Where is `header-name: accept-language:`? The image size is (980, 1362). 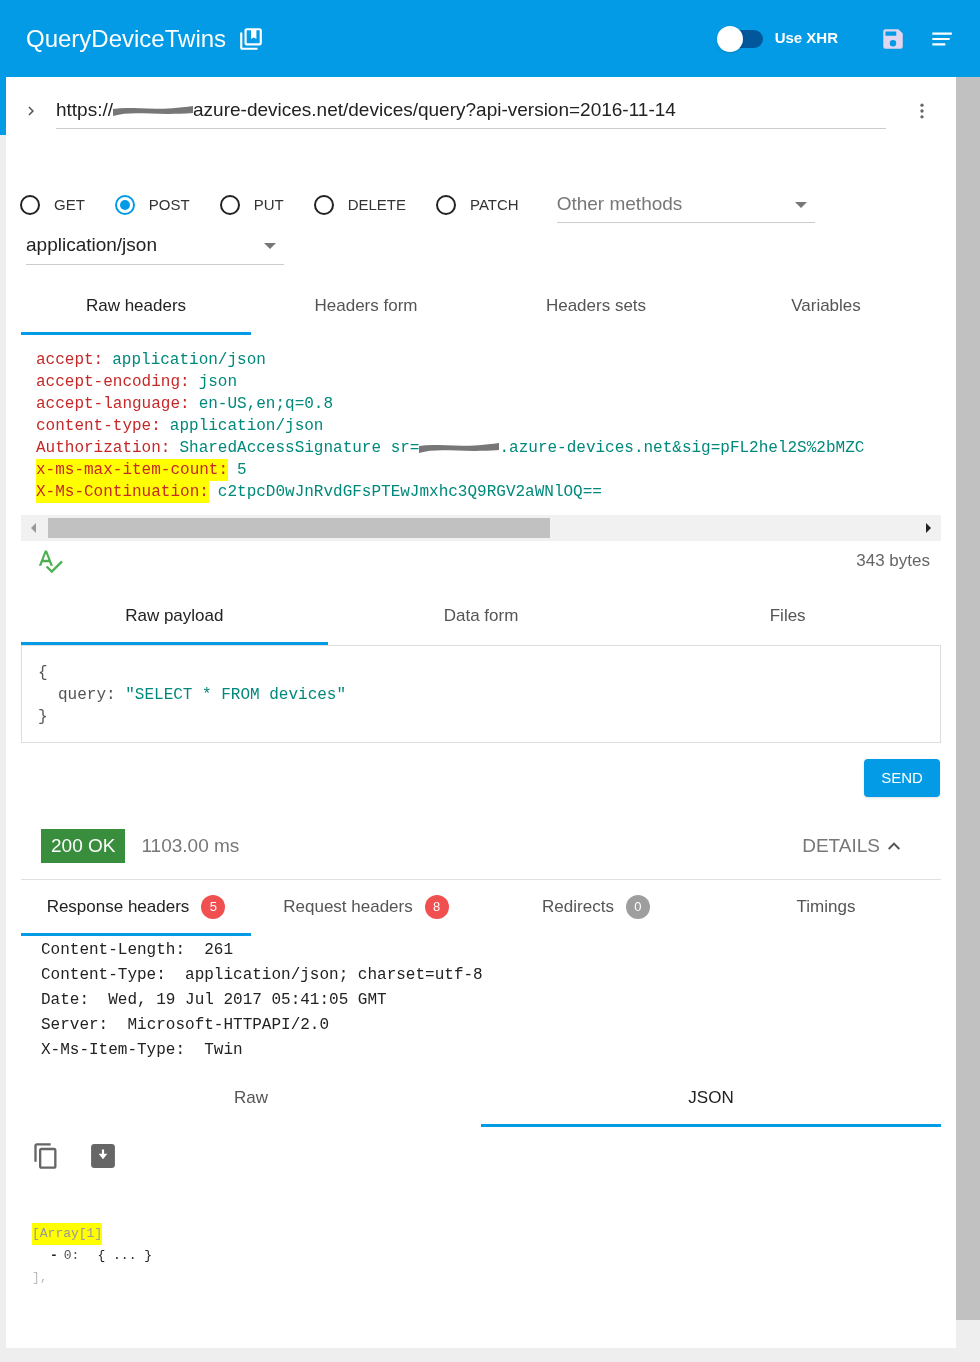 header-name: accept-language: is located at coordinates (113, 404).